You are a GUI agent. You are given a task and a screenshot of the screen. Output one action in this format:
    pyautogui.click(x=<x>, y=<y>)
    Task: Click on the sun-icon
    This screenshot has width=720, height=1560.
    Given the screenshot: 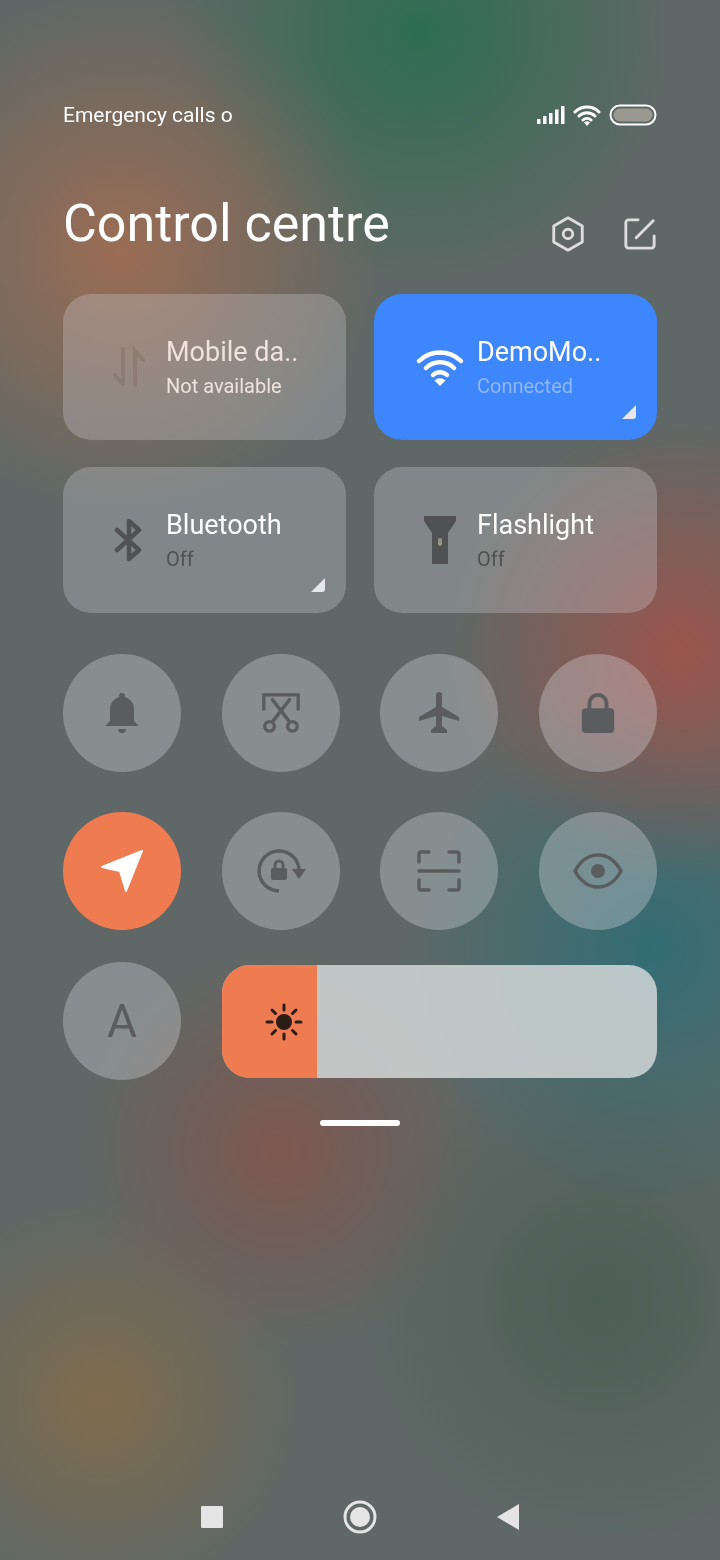 What is the action you would take?
    pyautogui.click(x=283, y=1022)
    